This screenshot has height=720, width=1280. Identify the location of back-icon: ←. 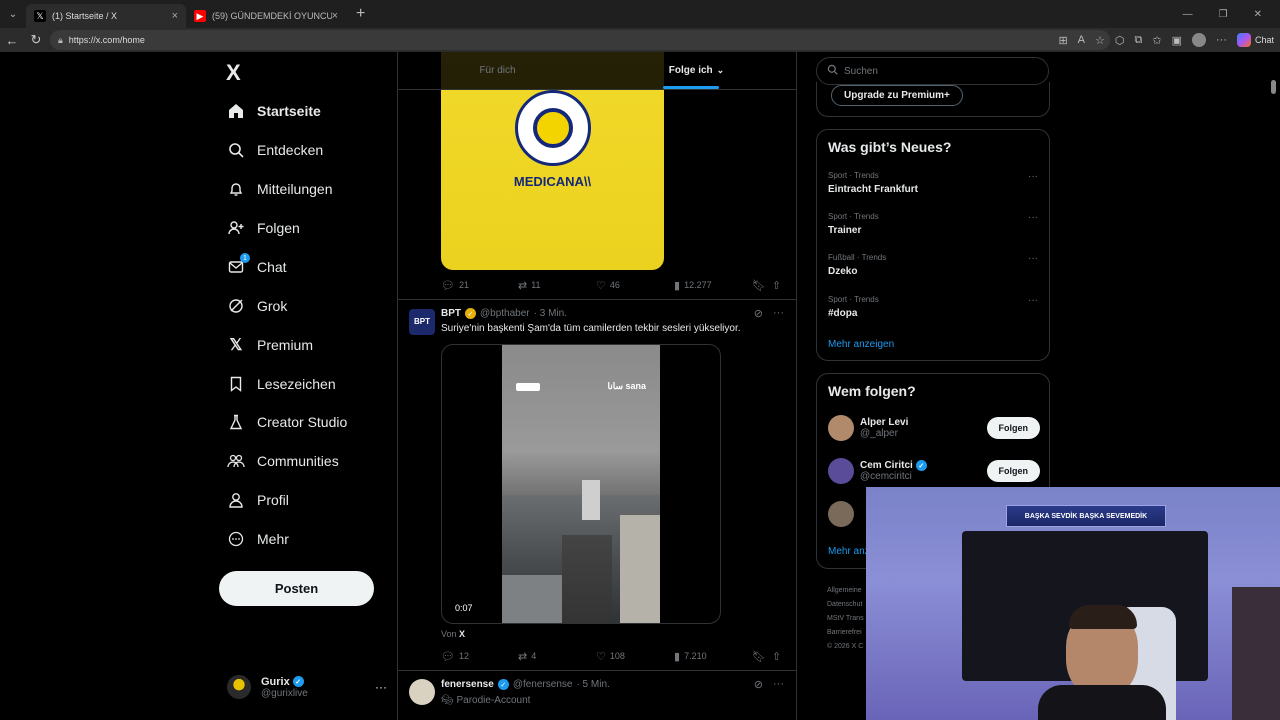
(12, 40).